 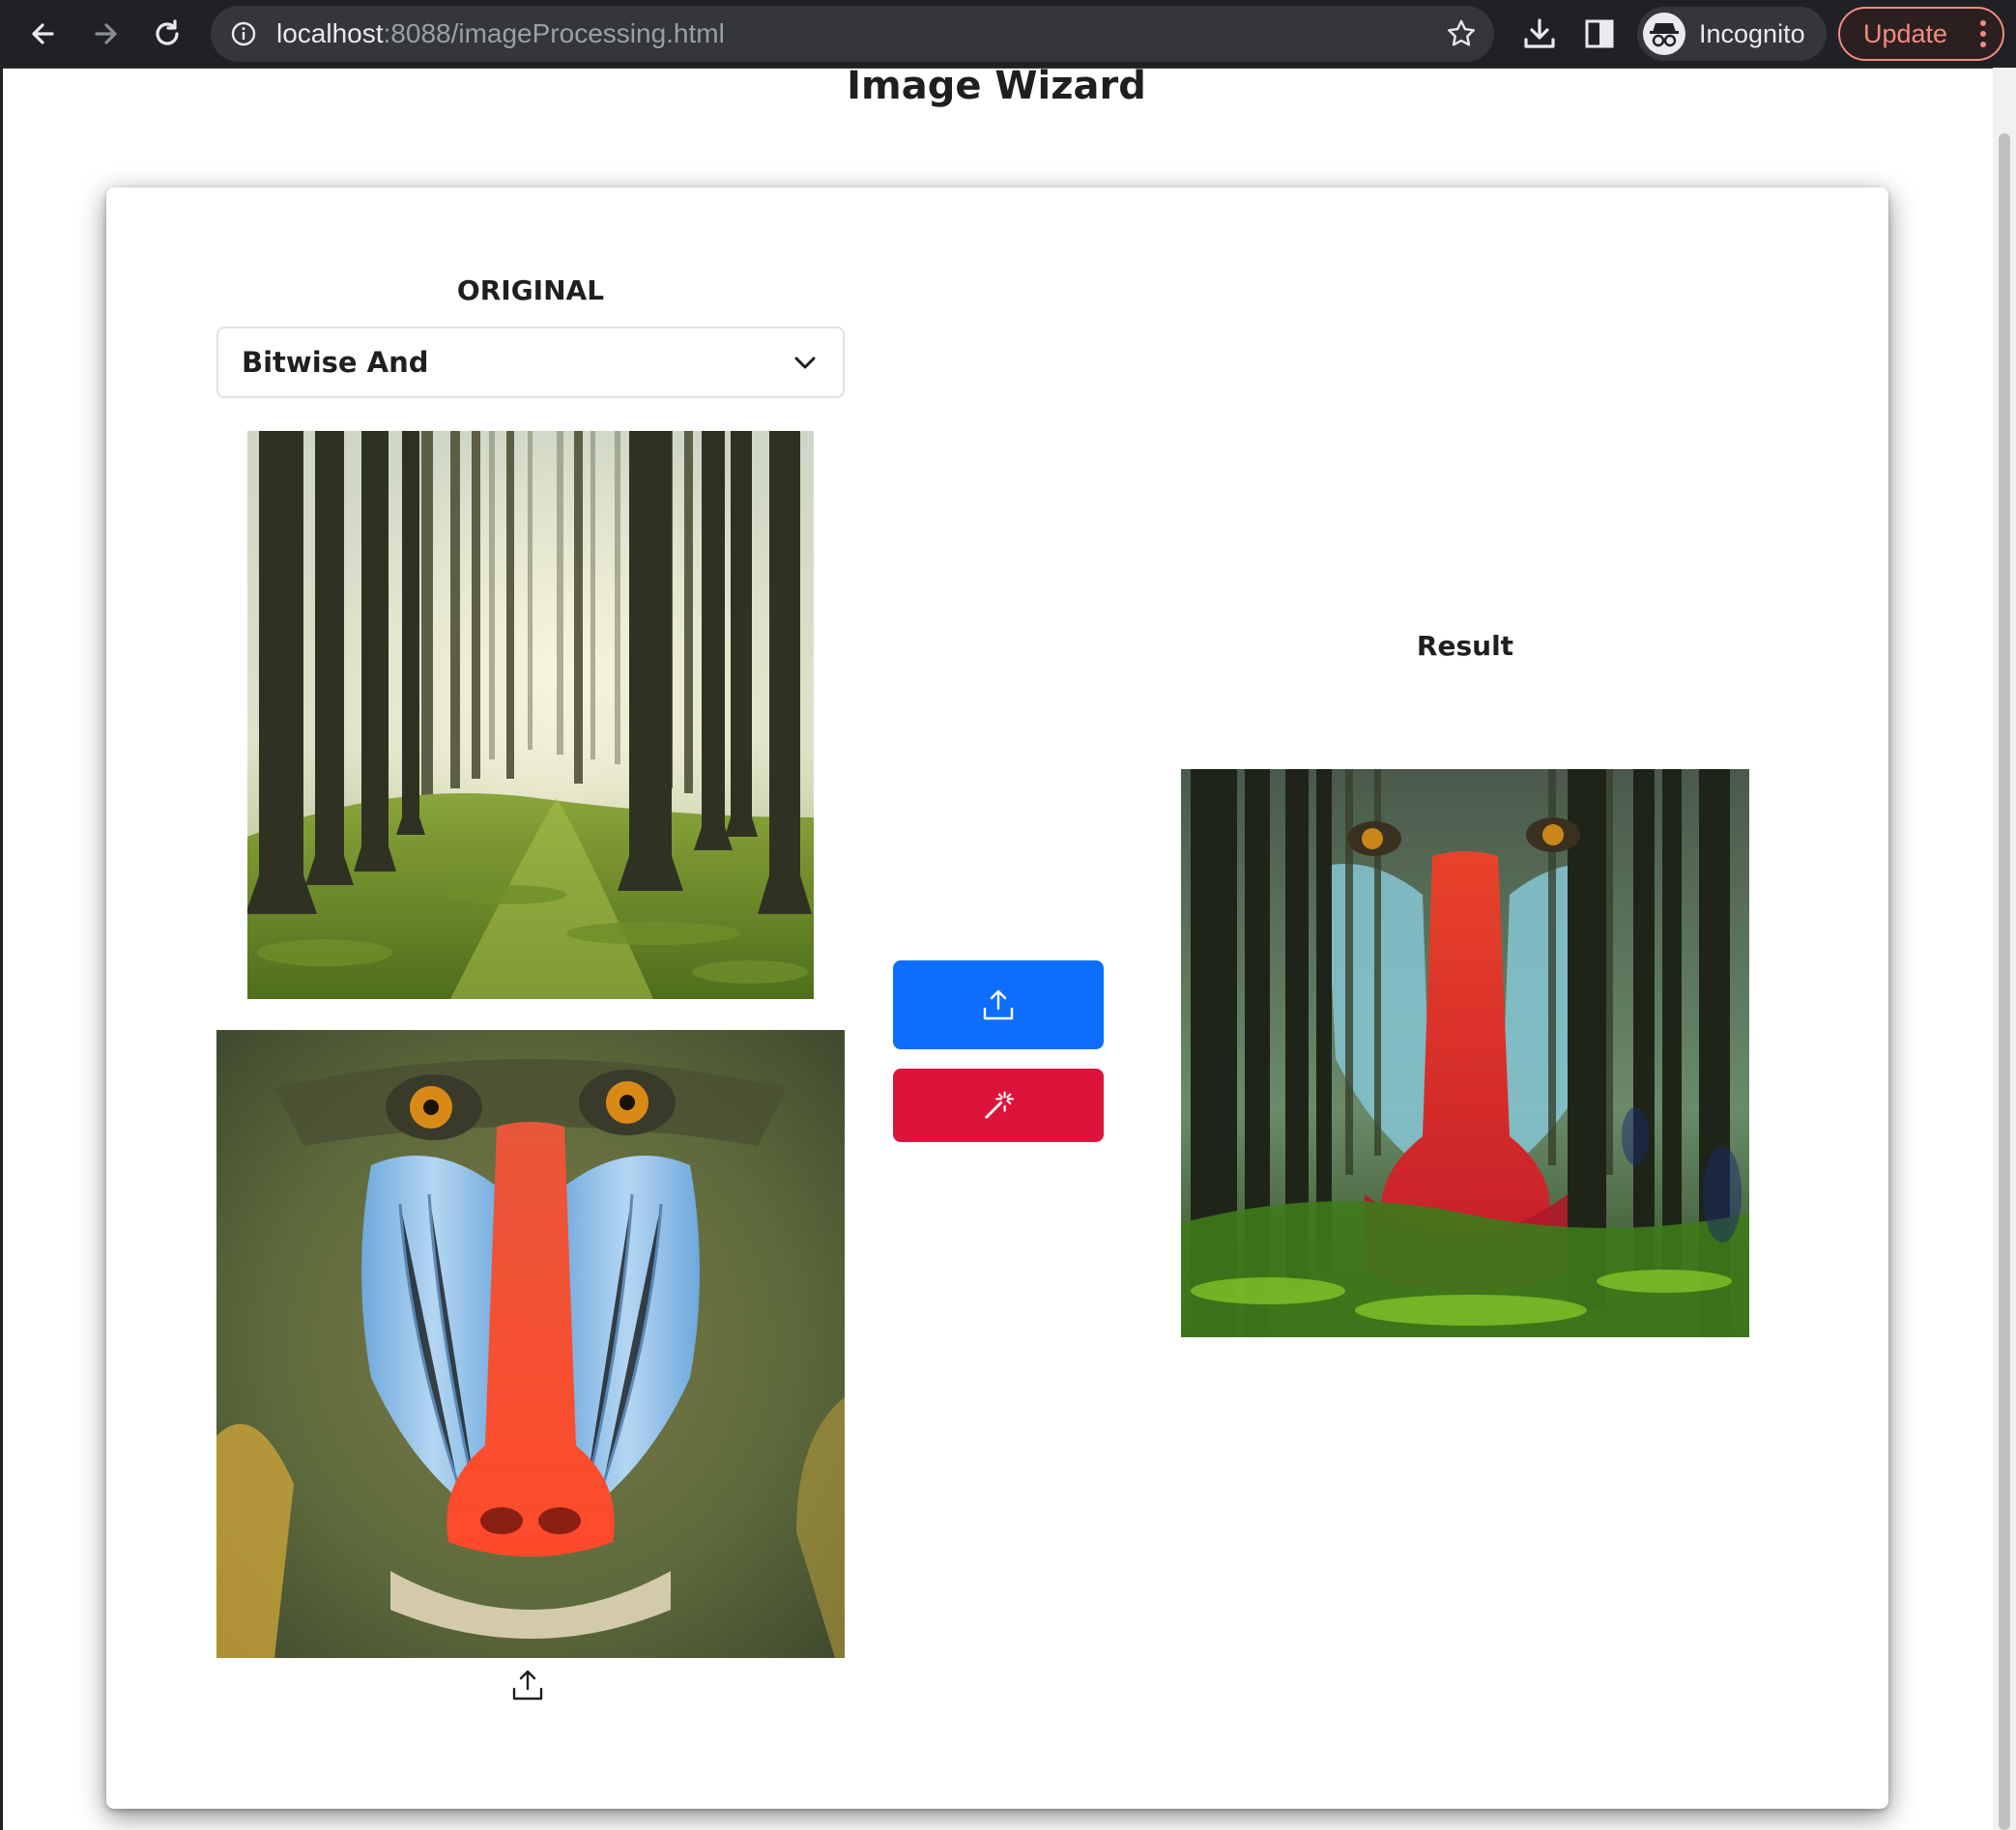 What do you see at coordinates (554, 33) in the screenshot?
I see `url-path: :8088/imageProcessing.html` at bounding box center [554, 33].